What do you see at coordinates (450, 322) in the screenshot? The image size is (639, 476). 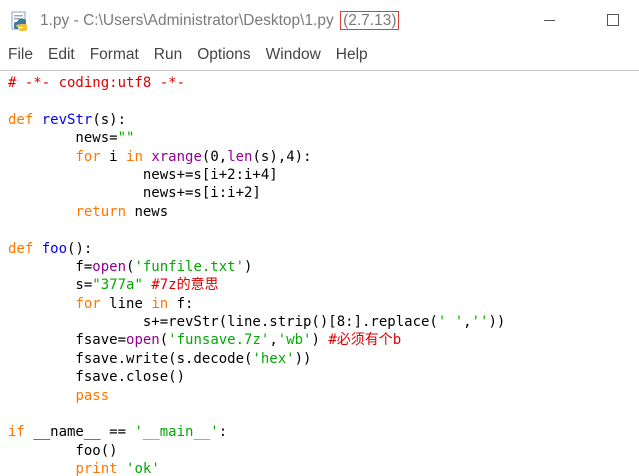 I see `code-token: ' '` at bounding box center [450, 322].